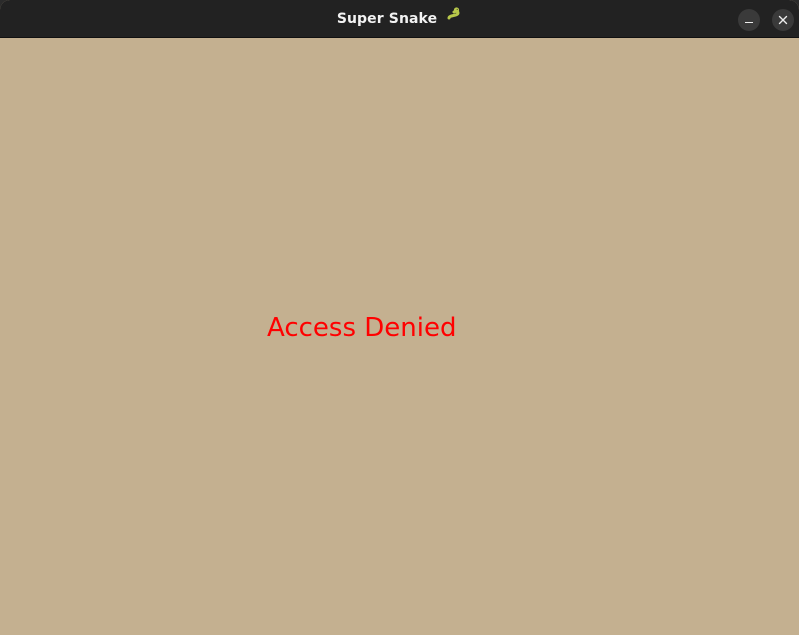  Describe the element at coordinates (387, 19) in the screenshot. I see `window-title-text: Super Snake` at that location.